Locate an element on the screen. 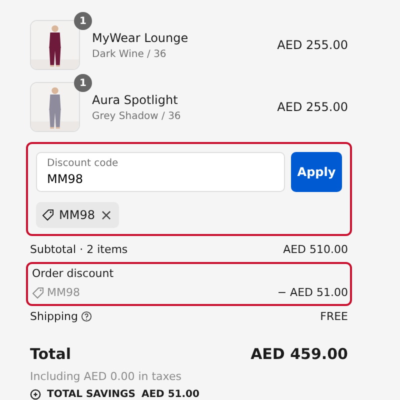 Image resolution: width=400 pixels, height=400 pixels. help-icon is located at coordinates (86, 316).